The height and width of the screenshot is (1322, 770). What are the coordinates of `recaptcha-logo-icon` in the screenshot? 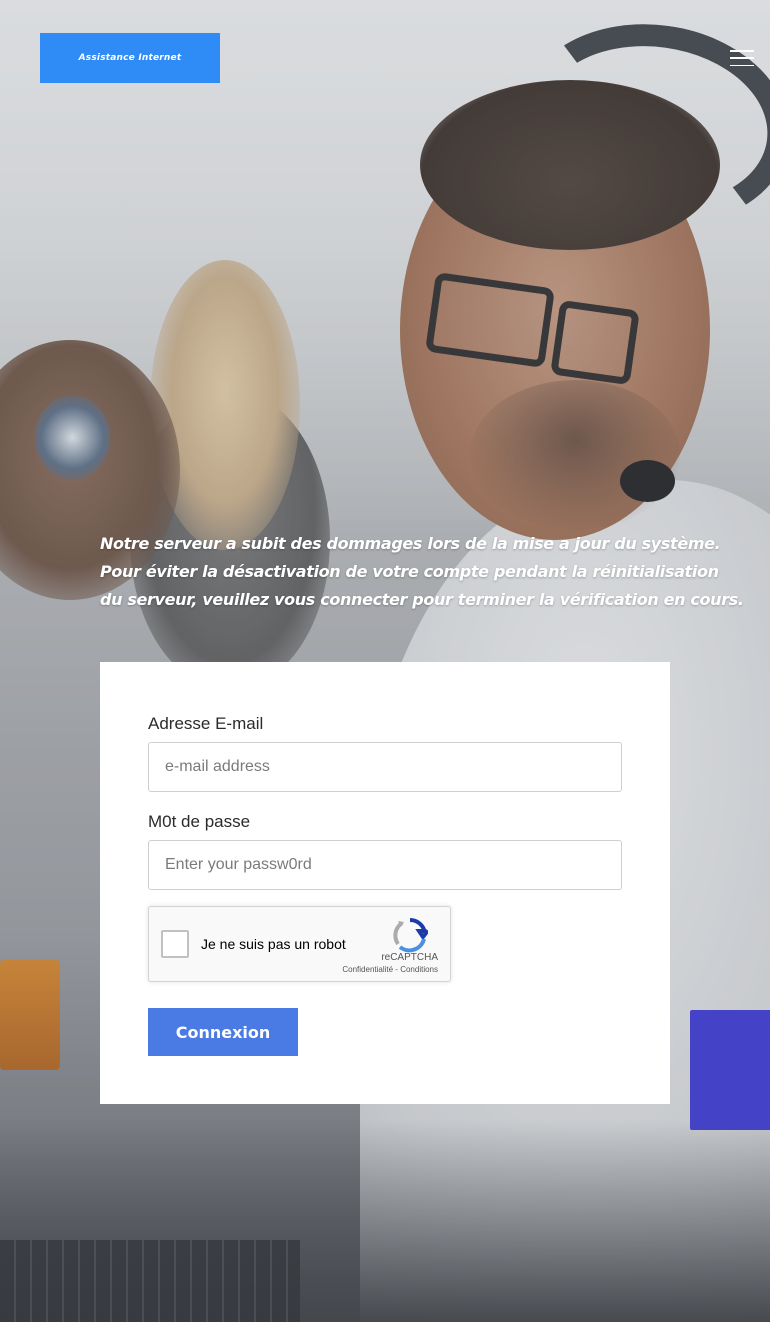 It's located at (410, 935).